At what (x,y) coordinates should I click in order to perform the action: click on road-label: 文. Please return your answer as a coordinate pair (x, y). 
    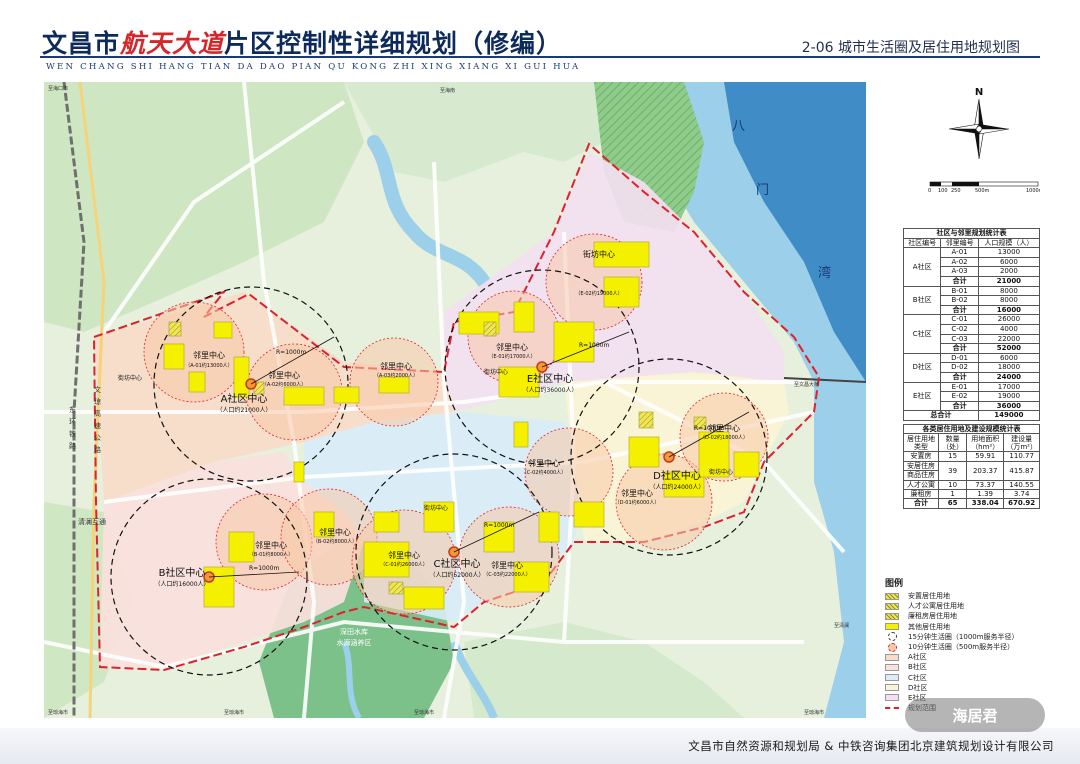
    Looking at the image, I should click on (97, 389).